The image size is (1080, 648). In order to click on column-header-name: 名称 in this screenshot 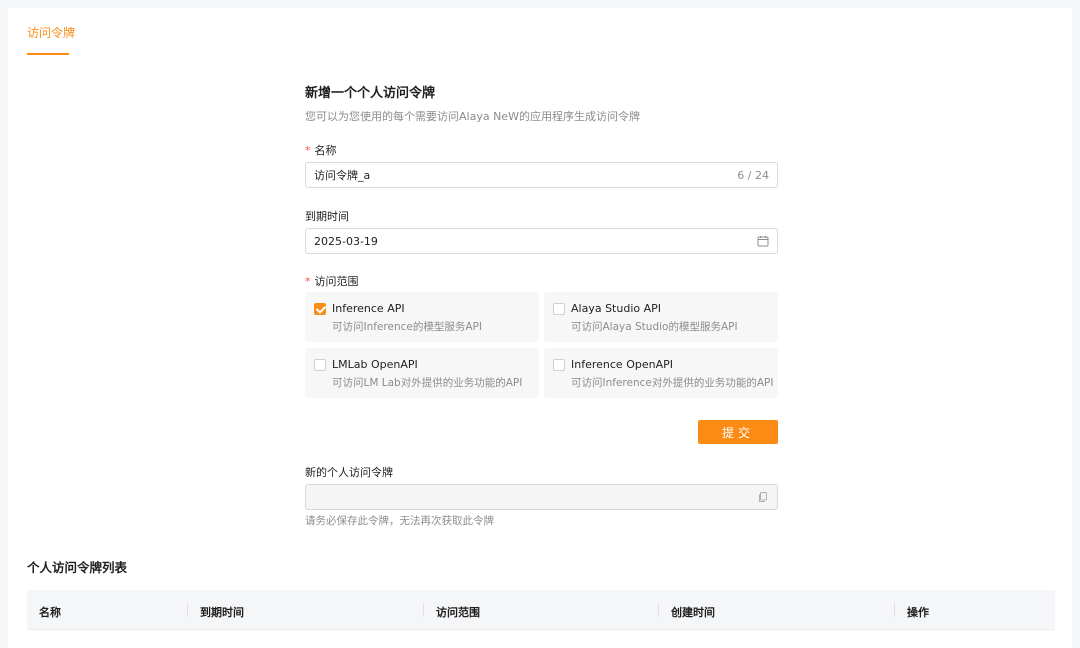, I will do `click(50, 612)`.